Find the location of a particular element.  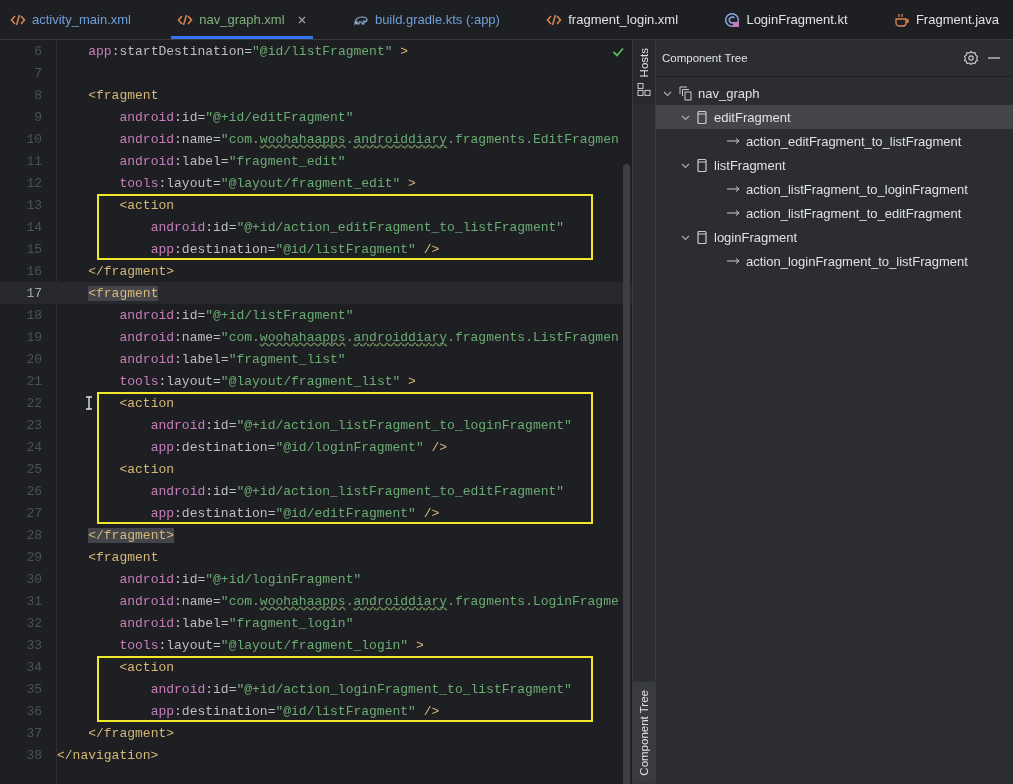

tree-item: editFragment is located at coordinates (834, 117).